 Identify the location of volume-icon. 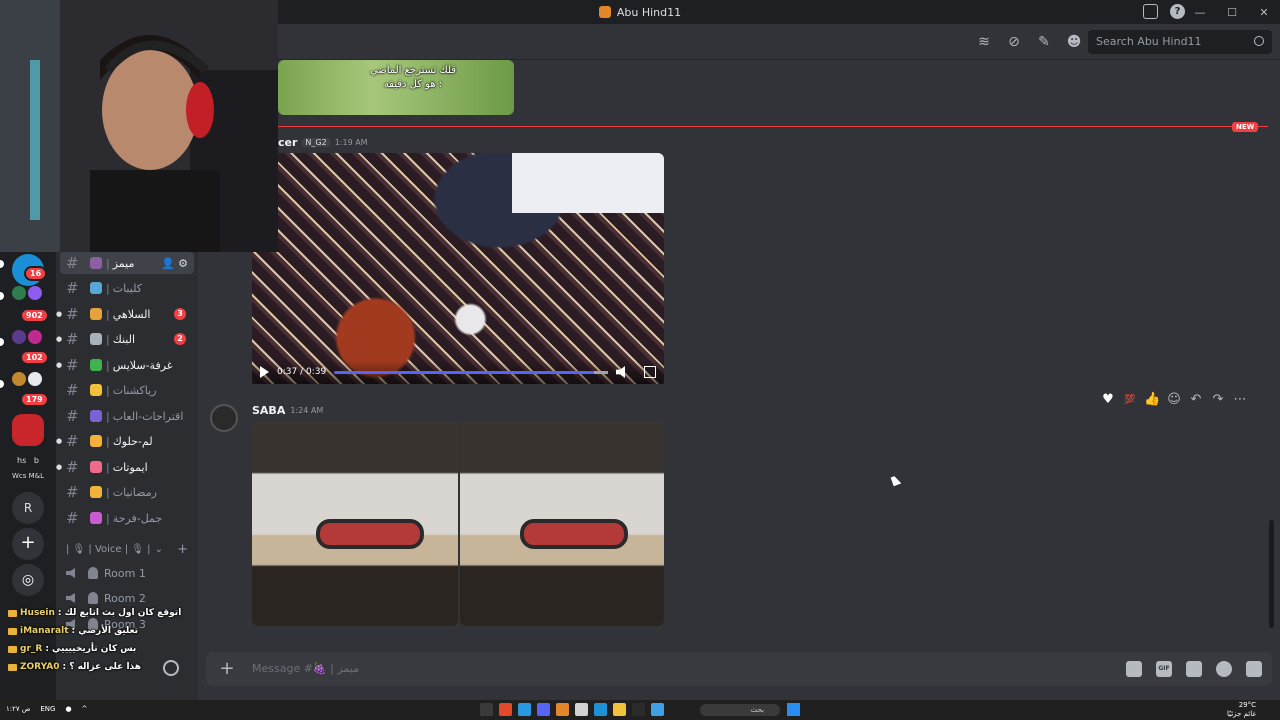
(620, 372).